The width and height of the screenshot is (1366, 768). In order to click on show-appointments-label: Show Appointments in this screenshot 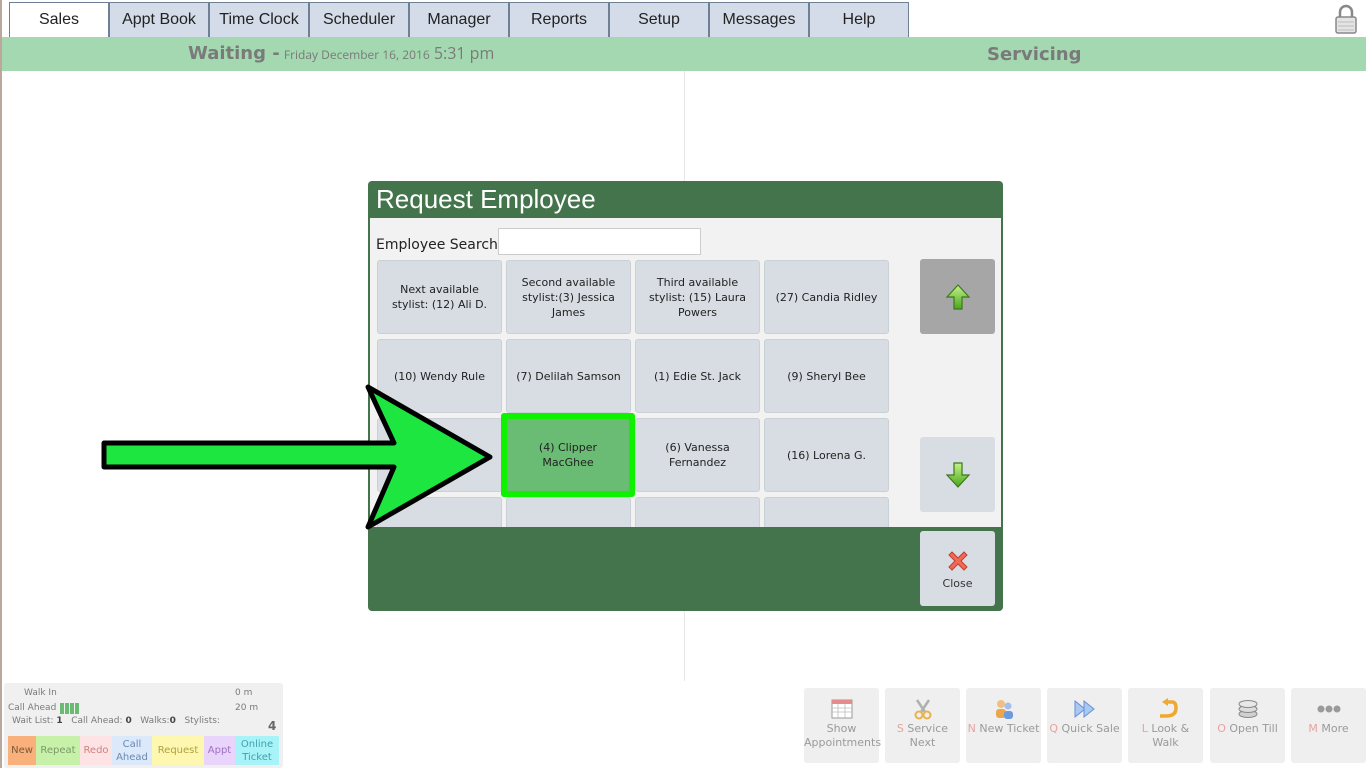, I will do `click(843, 735)`.